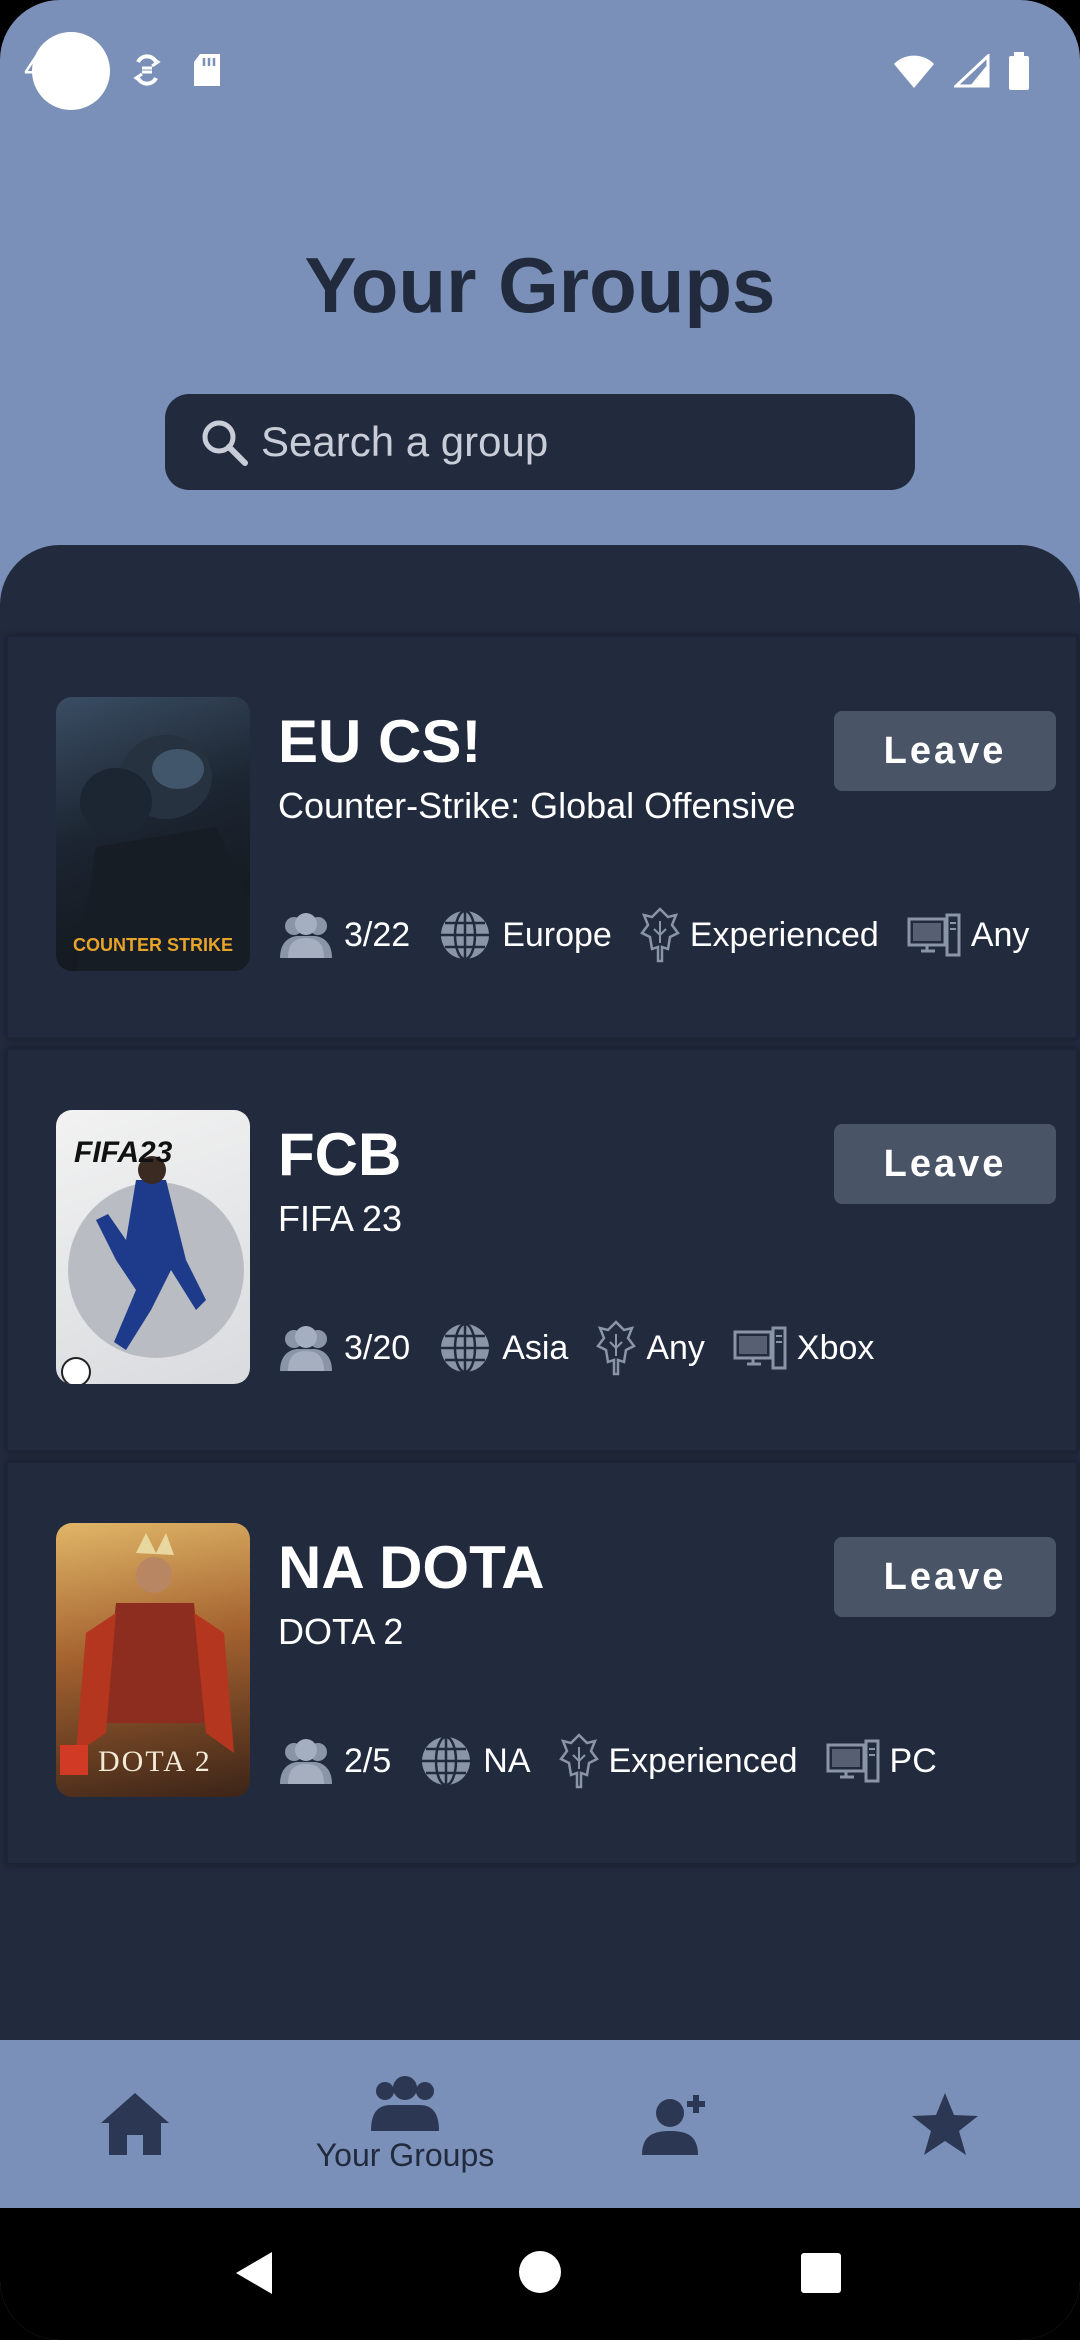  What do you see at coordinates (1000, 934) in the screenshot?
I see `platform-name: Any` at bounding box center [1000, 934].